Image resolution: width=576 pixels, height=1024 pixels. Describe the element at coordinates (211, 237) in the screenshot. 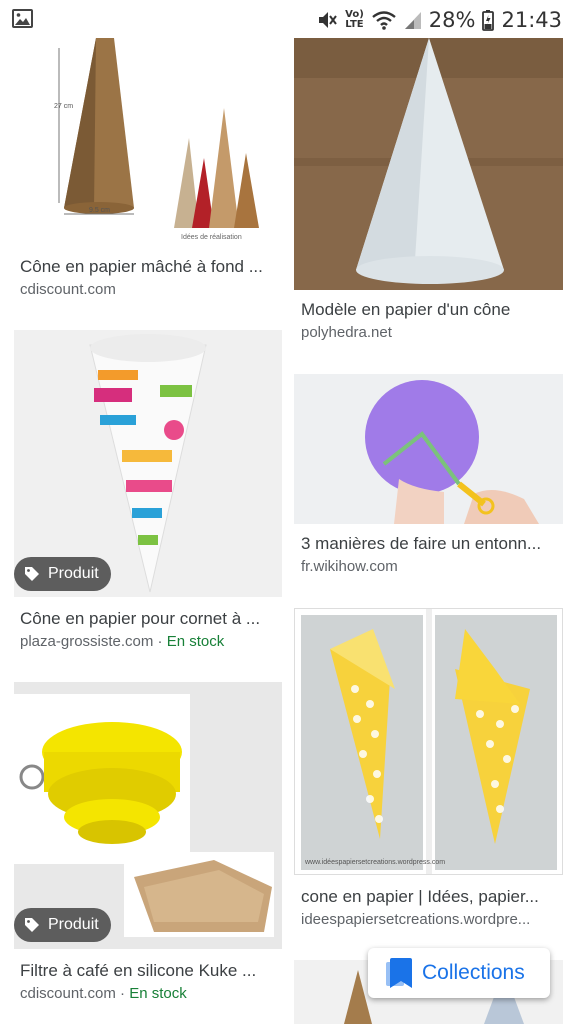

I see `image-label-ideas: Idées de réalisation` at that location.